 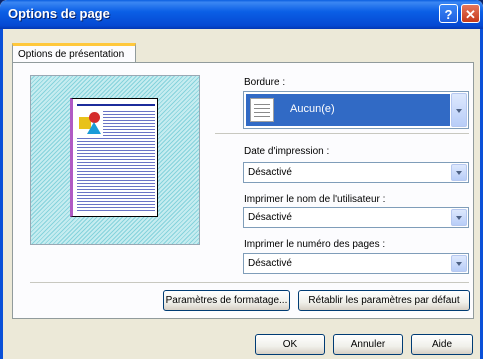 What do you see at coordinates (356, 263) in the screenshot?
I see `print-pages-select: Désactivé` at bounding box center [356, 263].